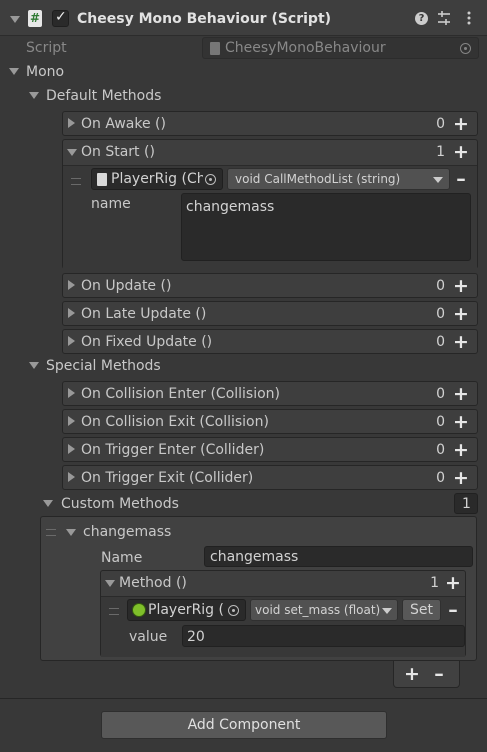 The height and width of the screenshot is (752, 487). What do you see at coordinates (323, 636) in the screenshot?
I see `value-input: 20` at bounding box center [323, 636].